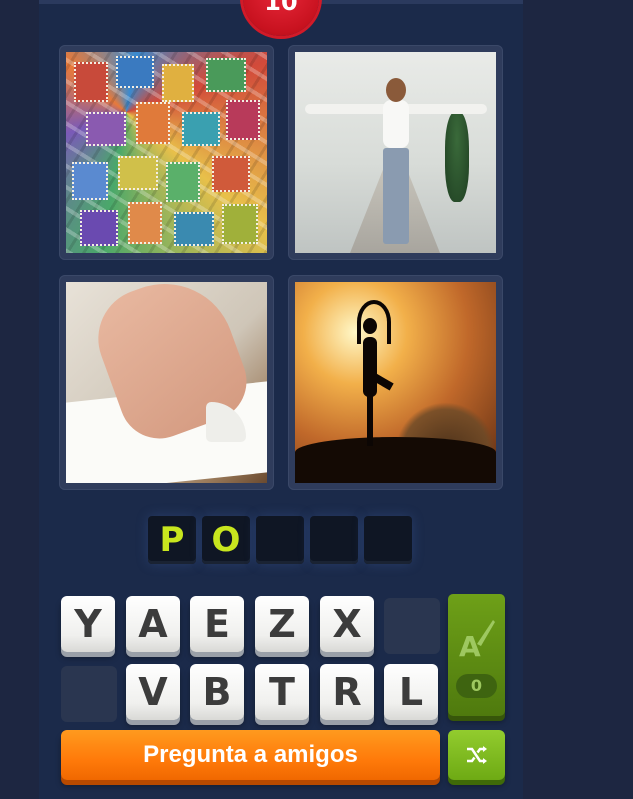 This screenshot has height=799, width=633. Describe the element at coordinates (347, 624) in the screenshot. I see `letter-key-x: X` at that location.